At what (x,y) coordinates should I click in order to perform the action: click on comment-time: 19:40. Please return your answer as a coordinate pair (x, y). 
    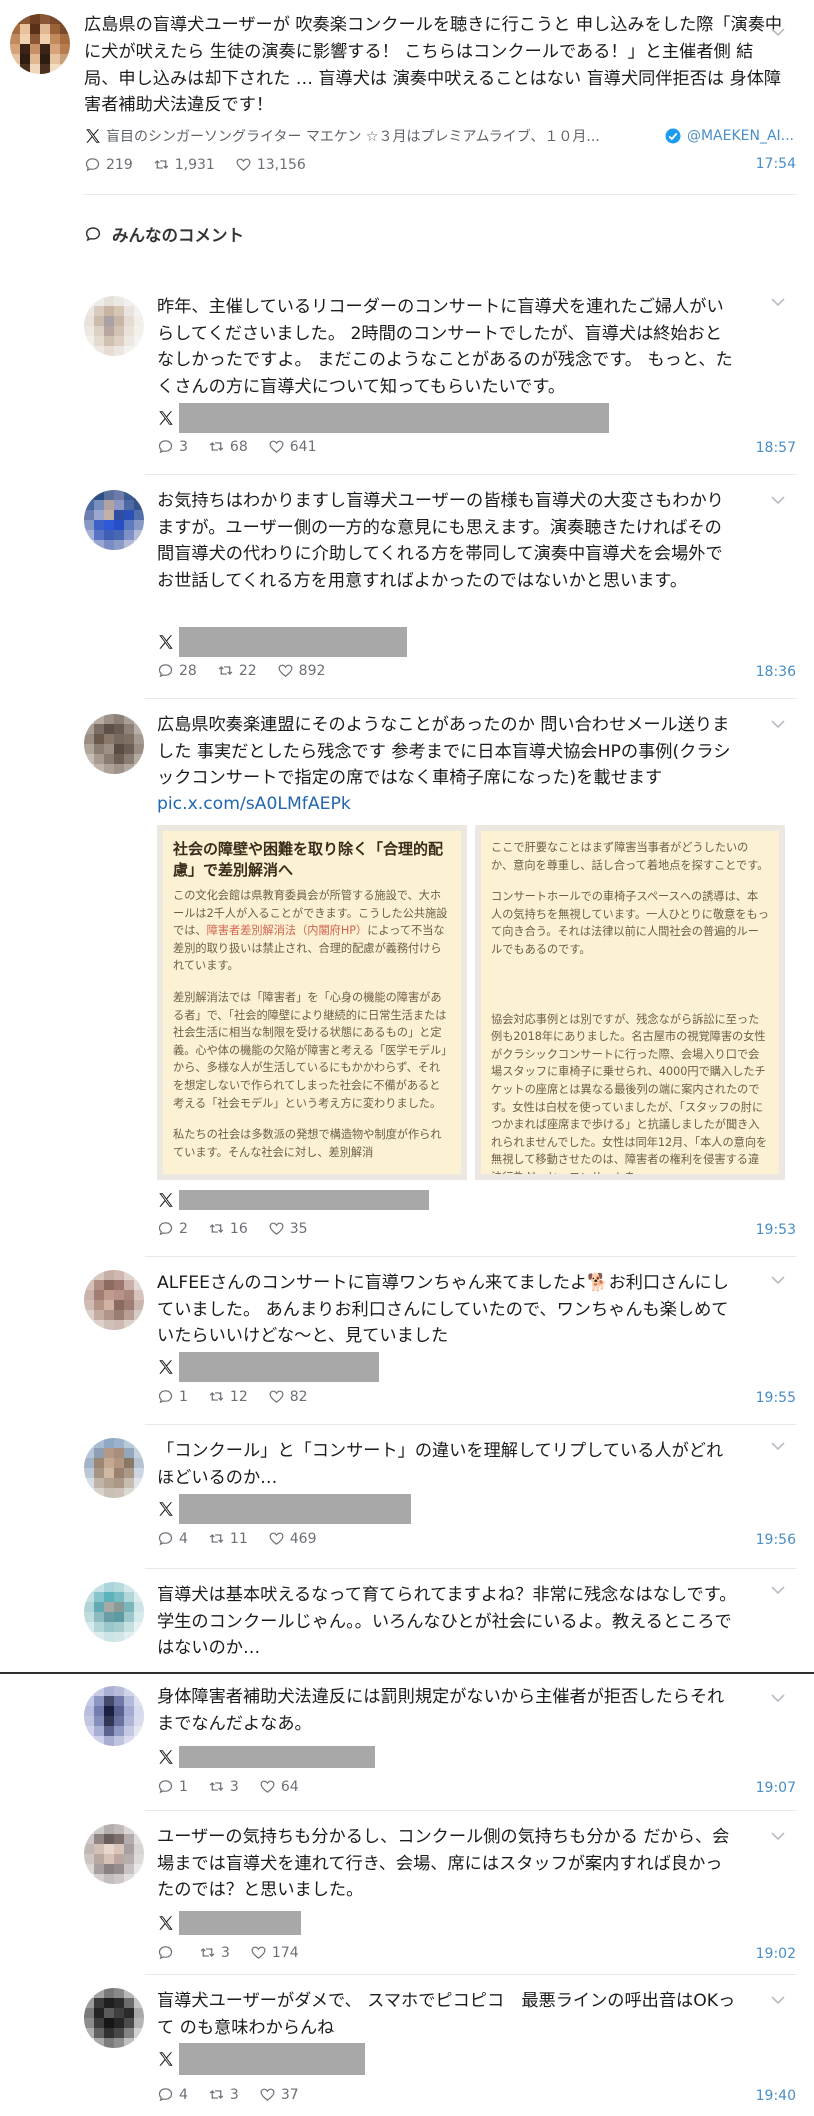
    Looking at the image, I should click on (776, 2096).